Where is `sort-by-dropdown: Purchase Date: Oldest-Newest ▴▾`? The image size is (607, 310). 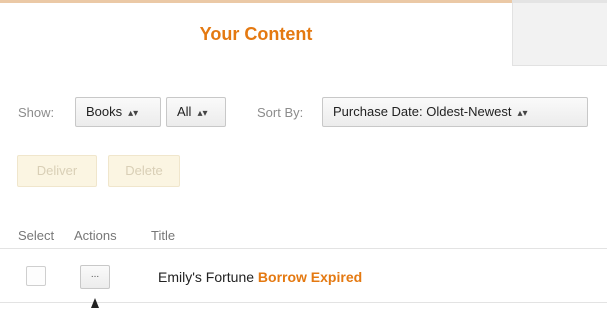 sort-by-dropdown: Purchase Date: Oldest-Newest ▴▾ is located at coordinates (455, 112).